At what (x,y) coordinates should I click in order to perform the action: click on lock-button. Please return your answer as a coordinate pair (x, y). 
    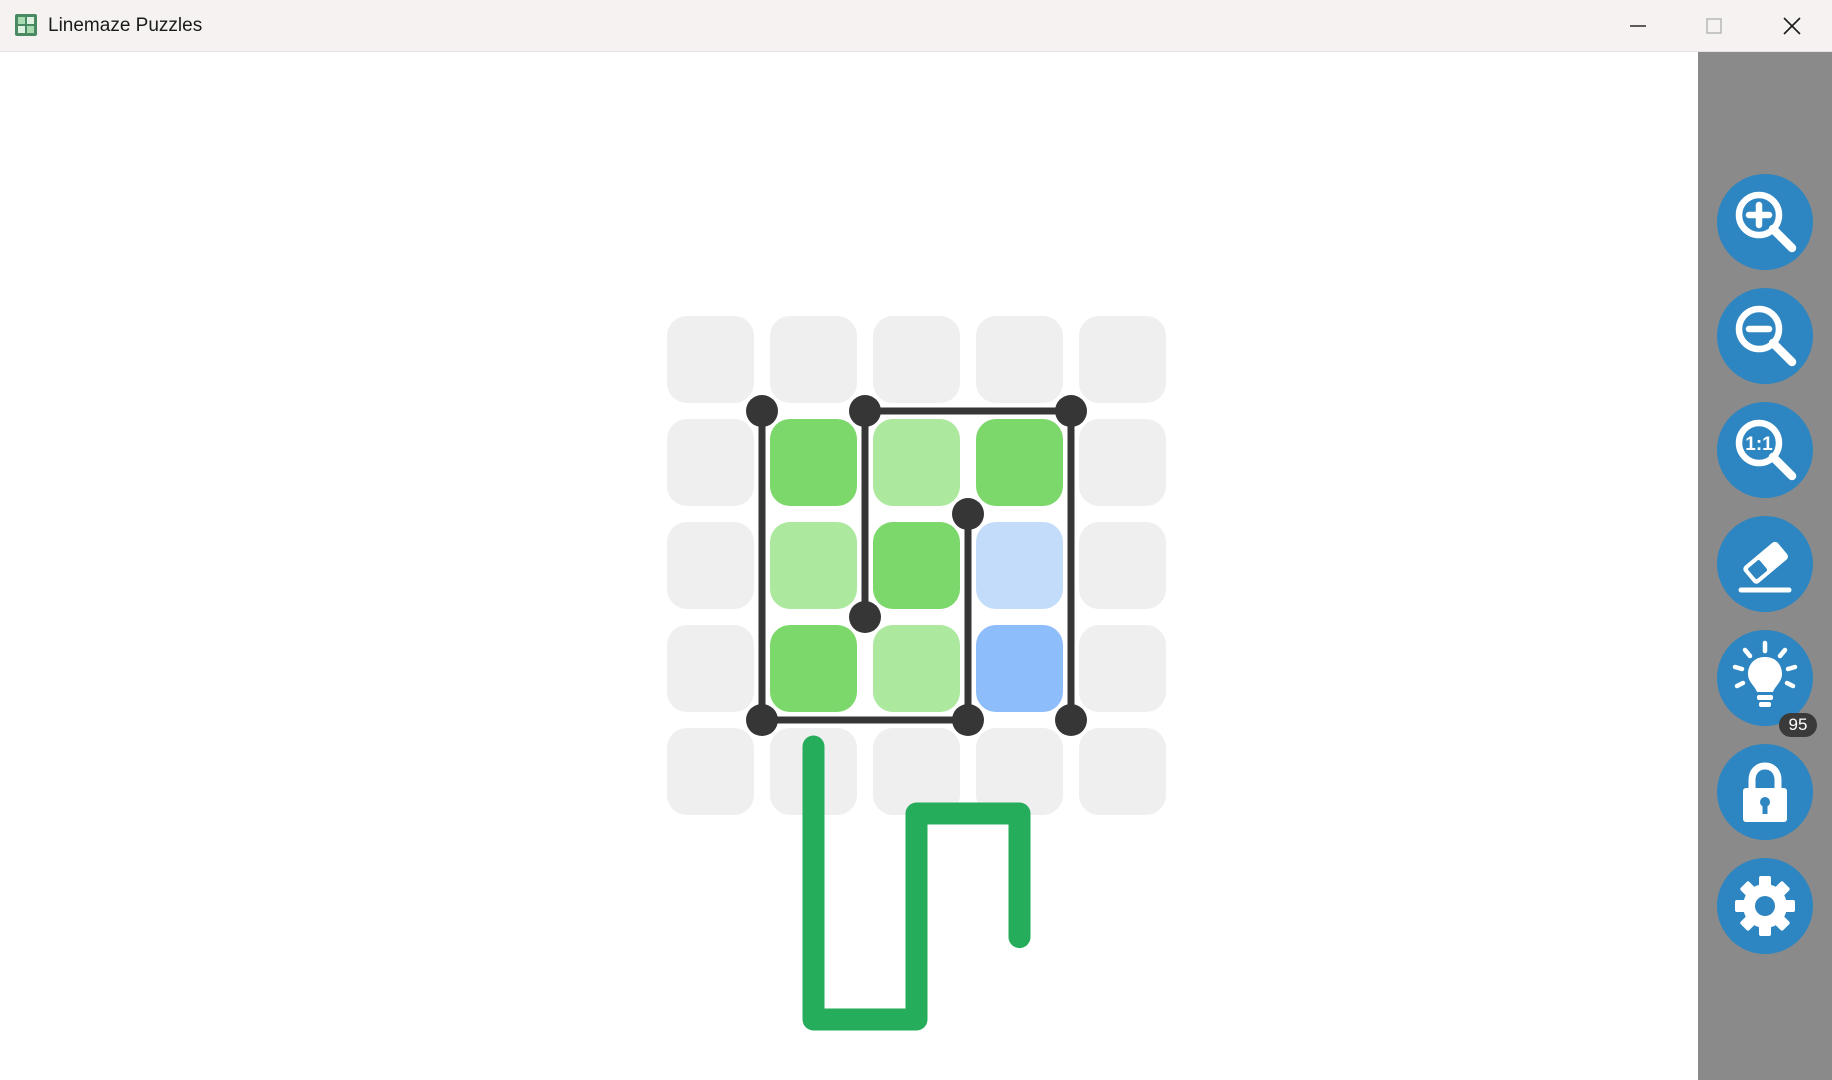
    Looking at the image, I should click on (1765, 792).